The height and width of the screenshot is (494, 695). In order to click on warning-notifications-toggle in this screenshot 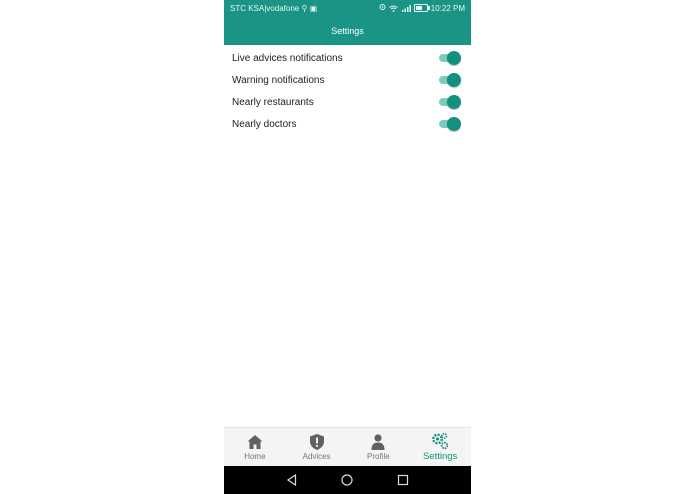, I will do `click(449, 80)`.